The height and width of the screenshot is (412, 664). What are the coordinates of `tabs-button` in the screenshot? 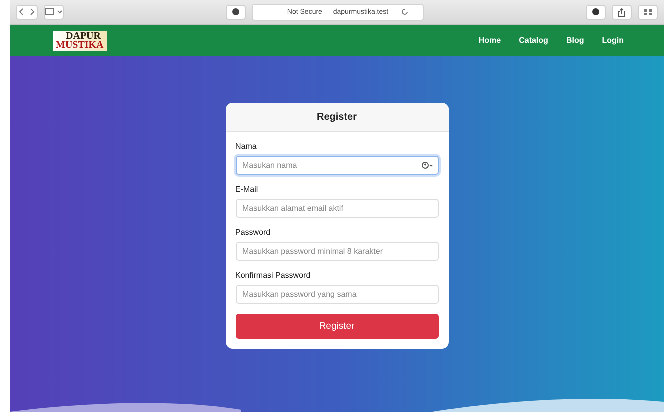 It's located at (648, 12).